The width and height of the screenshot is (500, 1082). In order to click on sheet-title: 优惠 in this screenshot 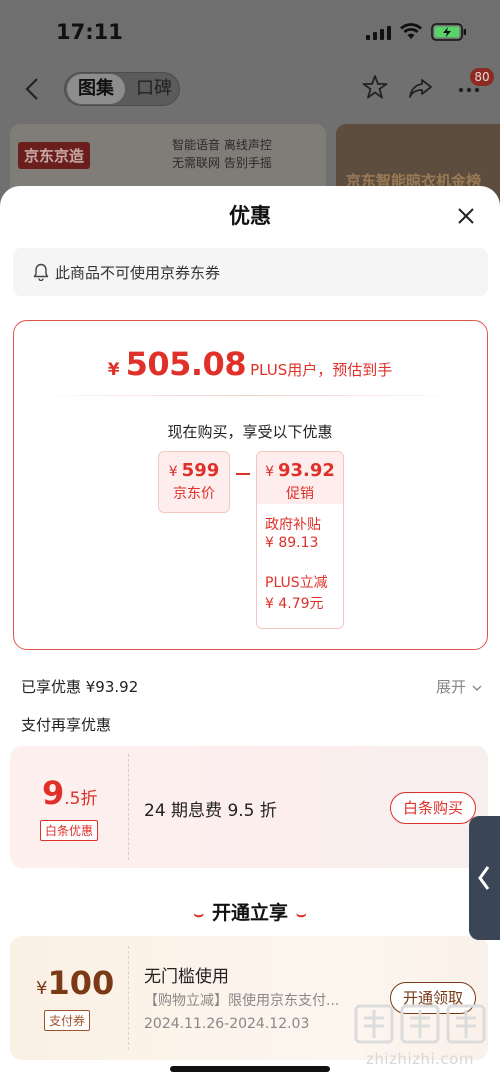, I will do `click(250, 216)`.